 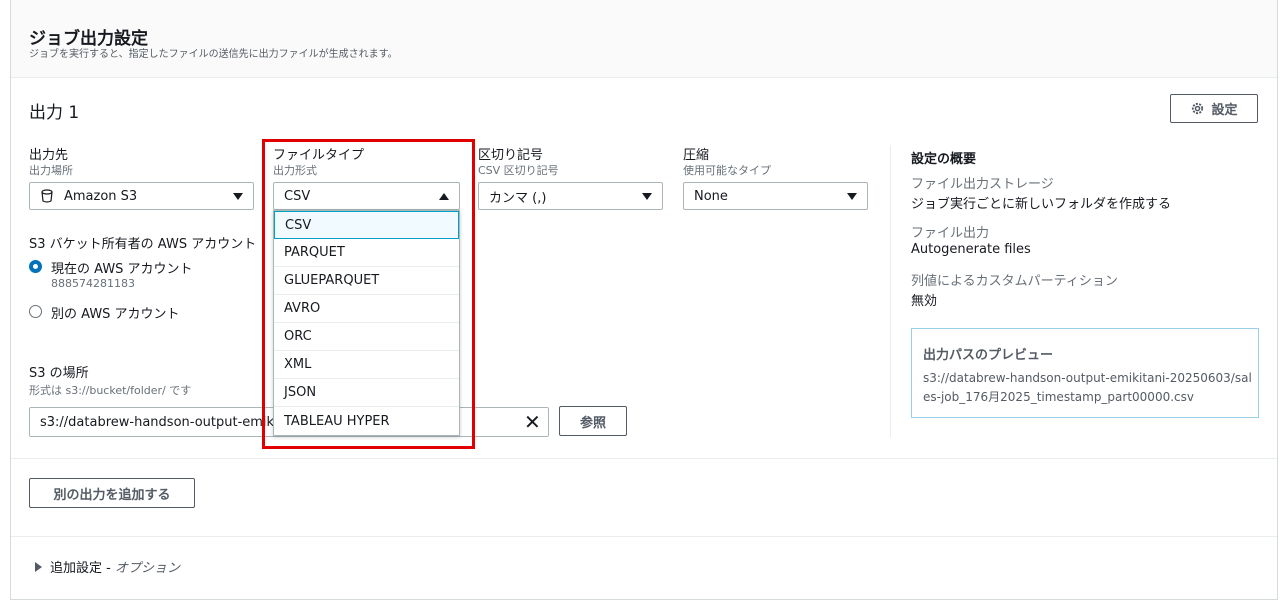 What do you see at coordinates (950, 233) in the screenshot?
I see `summary-output-key: ファイル出力` at bounding box center [950, 233].